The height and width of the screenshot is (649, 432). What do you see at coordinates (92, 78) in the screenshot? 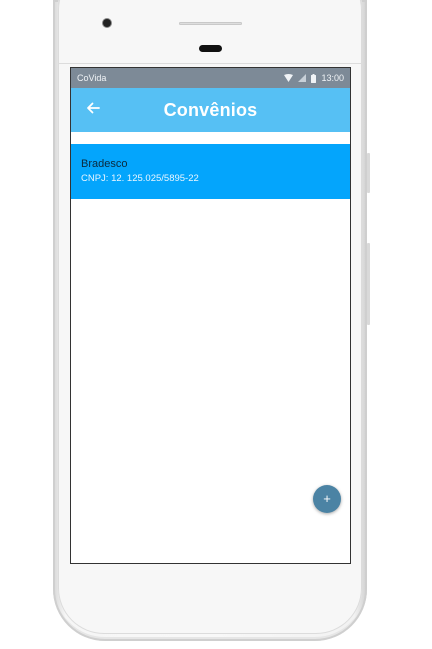
I see `carrier-label: CoVida` at bounding box center [92, 78].